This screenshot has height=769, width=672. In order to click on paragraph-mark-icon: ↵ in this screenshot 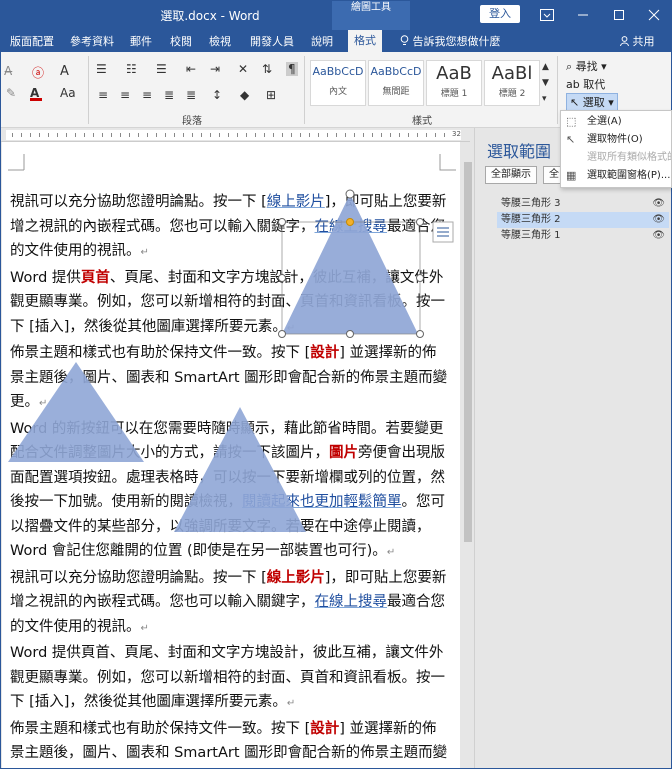, I will do `click(391, 552)`.